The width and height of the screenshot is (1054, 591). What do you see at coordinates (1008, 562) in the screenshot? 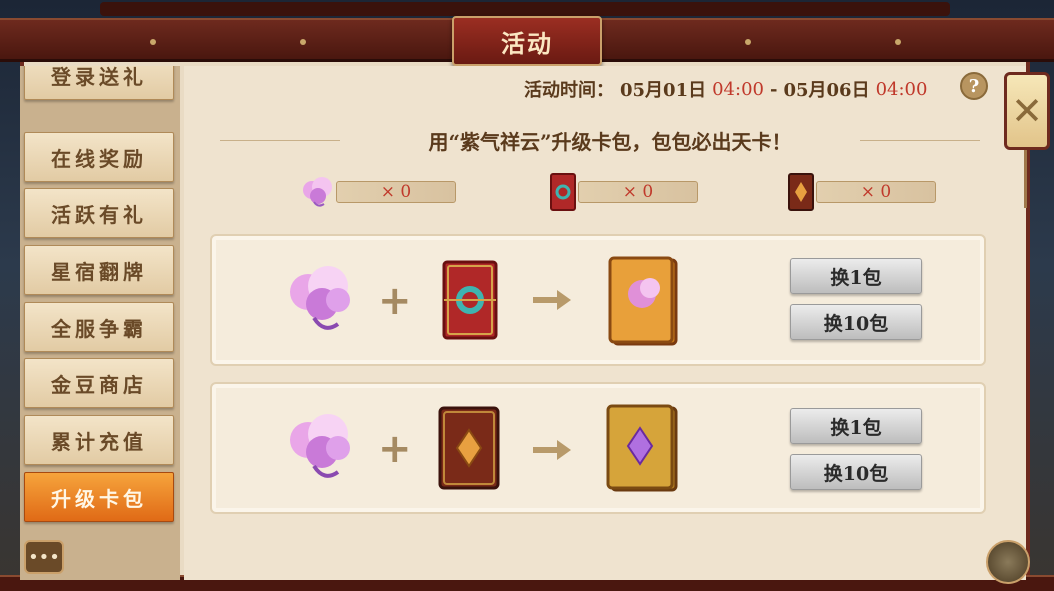
I see `menu-orb-button` at bounding box center [1008, 562].